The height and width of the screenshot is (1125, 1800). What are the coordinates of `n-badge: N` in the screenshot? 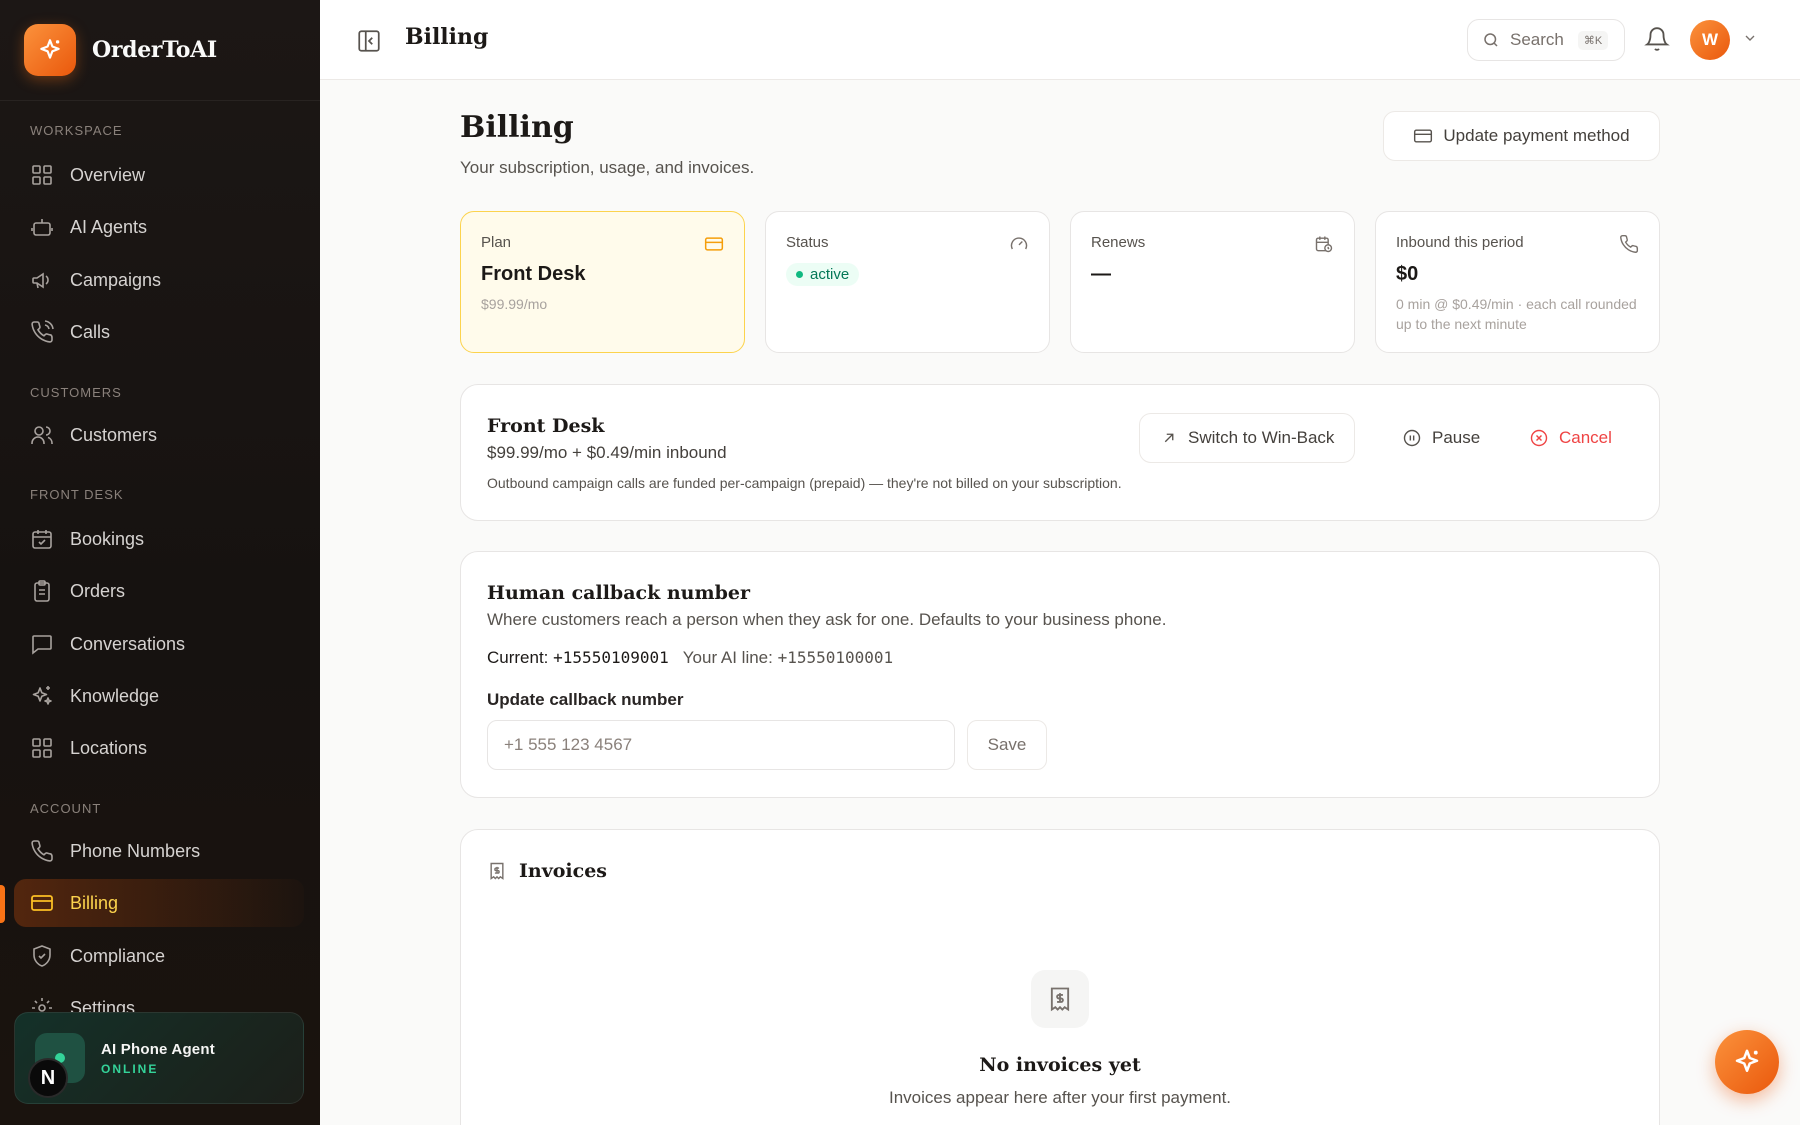 It's located at (48, 1078).